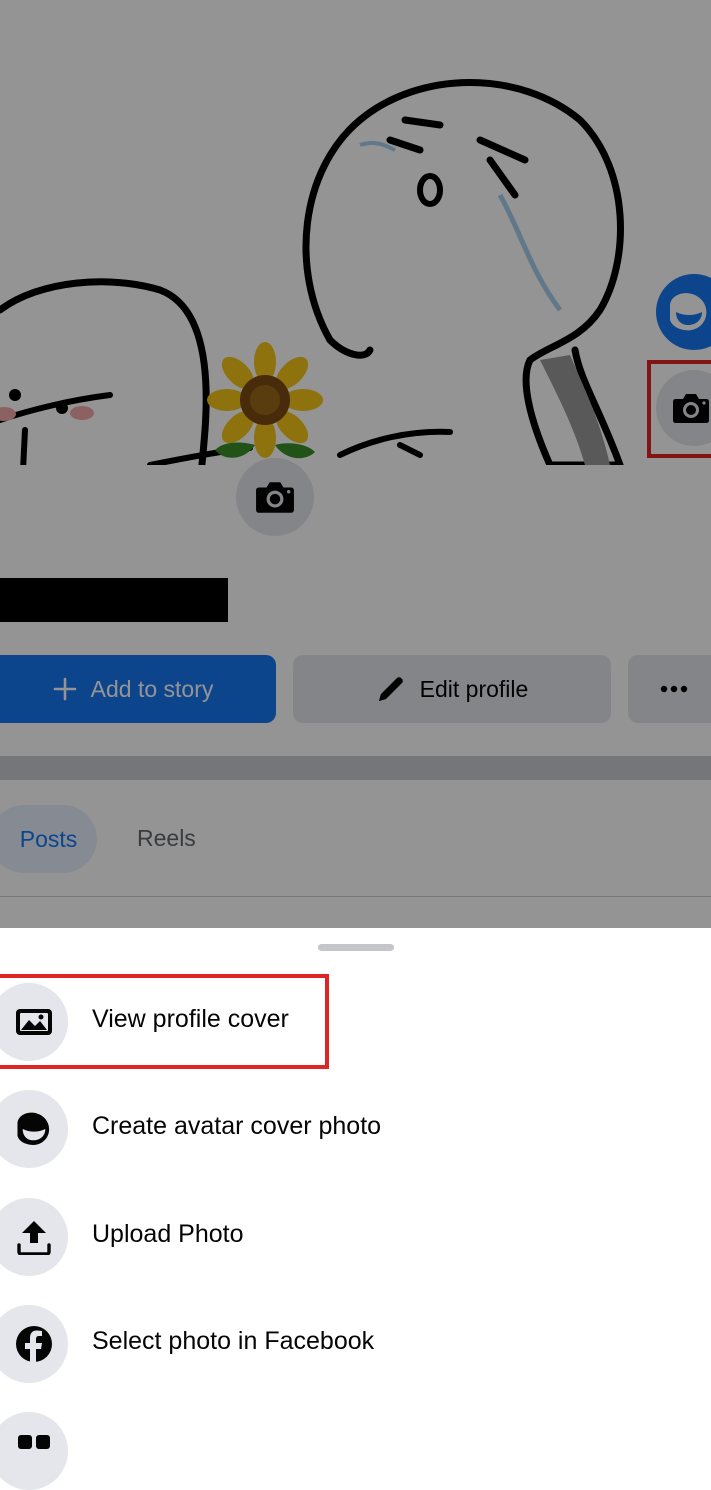 Image resolution: width=711 pixels, height=1490 pixels. What do you see at coordinates (164, 1021) in the screenshot?
I see `highlight-box-view-profile-cover` at bounding box center [164, 1021].